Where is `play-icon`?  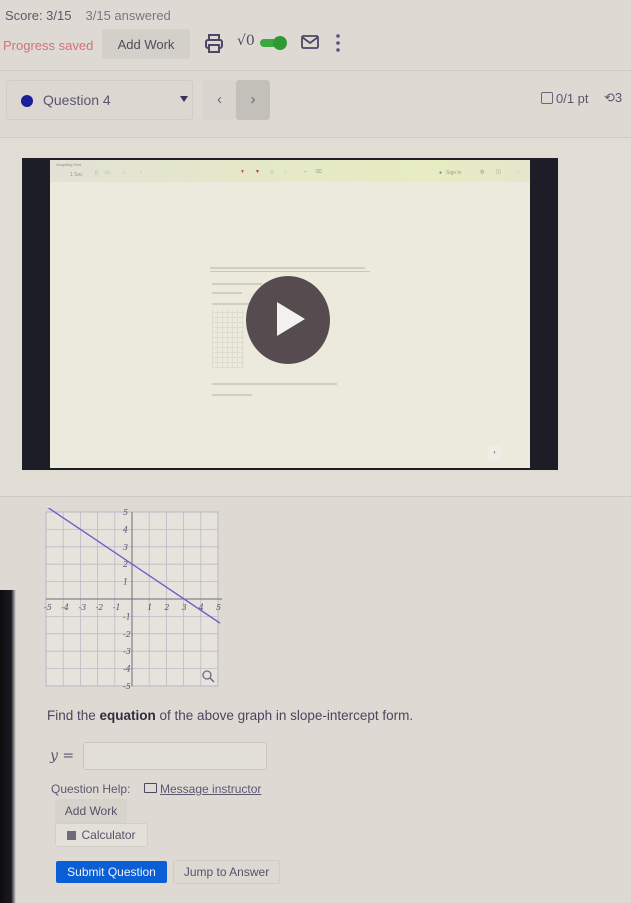
play-icon is located at coordinates (291, 319).